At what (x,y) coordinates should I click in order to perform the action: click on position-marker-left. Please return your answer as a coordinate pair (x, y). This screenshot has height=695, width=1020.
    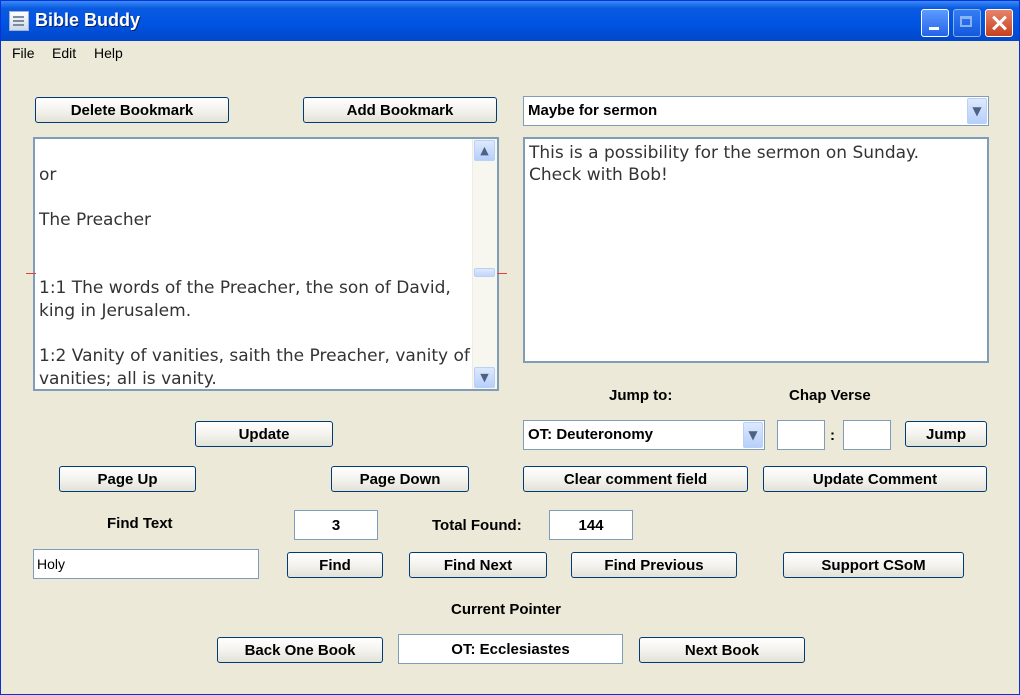
    Looking at the image, I should click on (31, 273).